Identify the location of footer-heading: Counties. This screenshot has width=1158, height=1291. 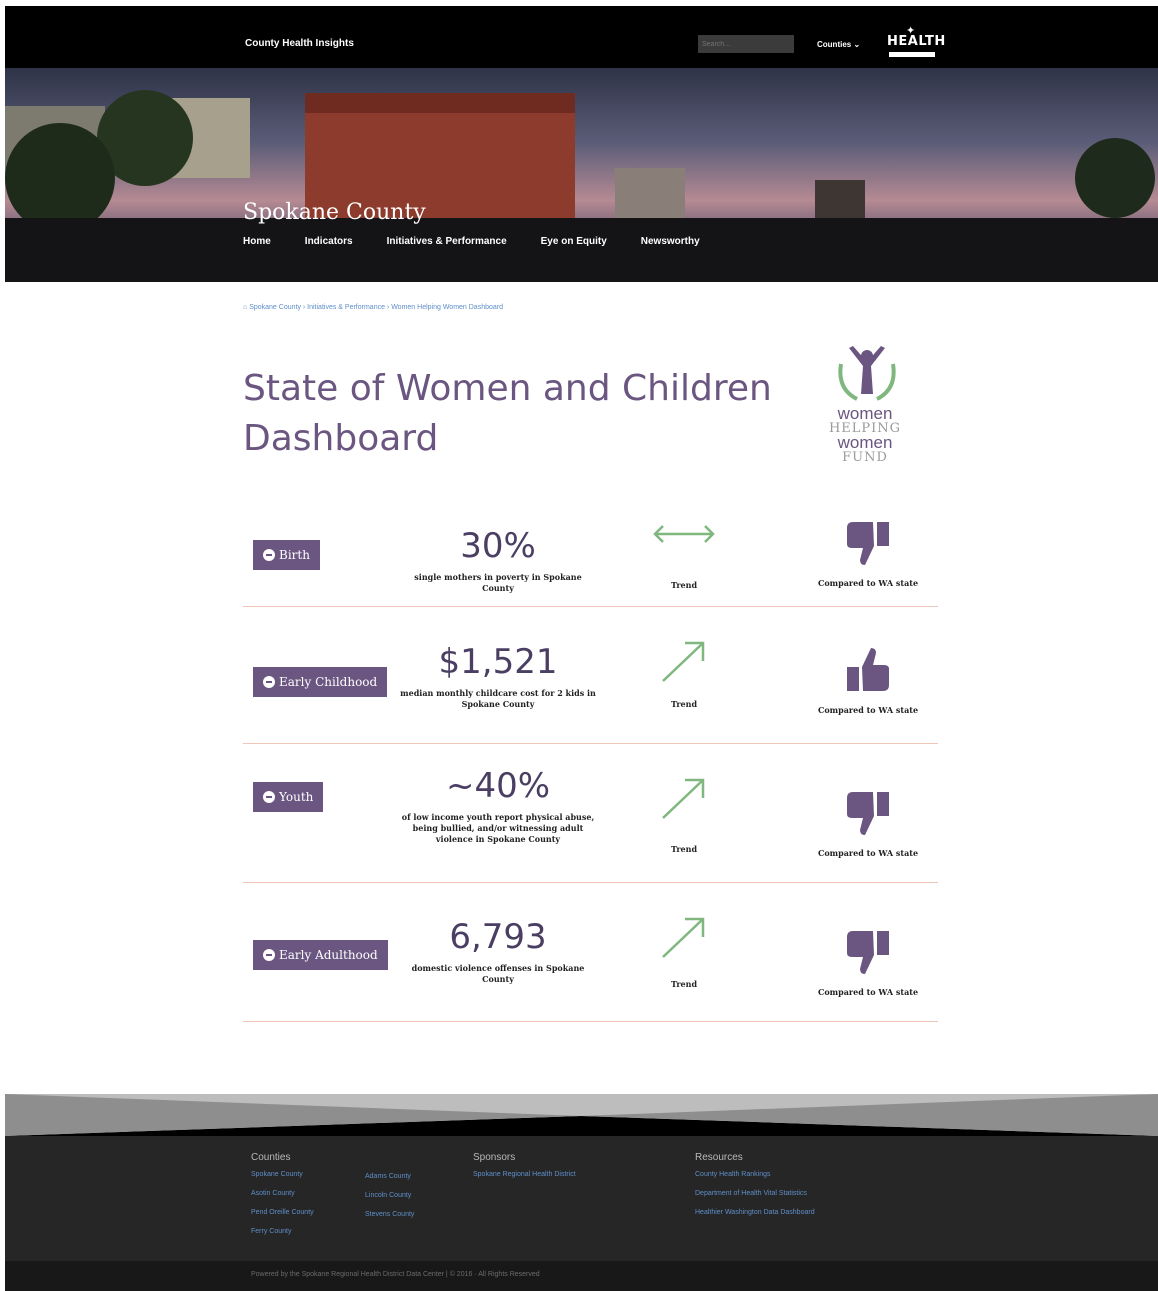
(271, 1157).